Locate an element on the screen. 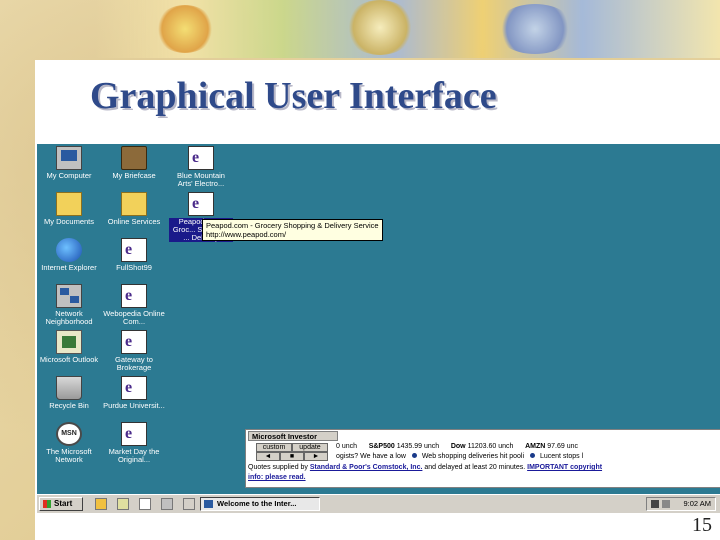 The width and height of the screenshot is (720, 540). desktop-icon: Microsoft Outlook is located at coordinates (69, 347).